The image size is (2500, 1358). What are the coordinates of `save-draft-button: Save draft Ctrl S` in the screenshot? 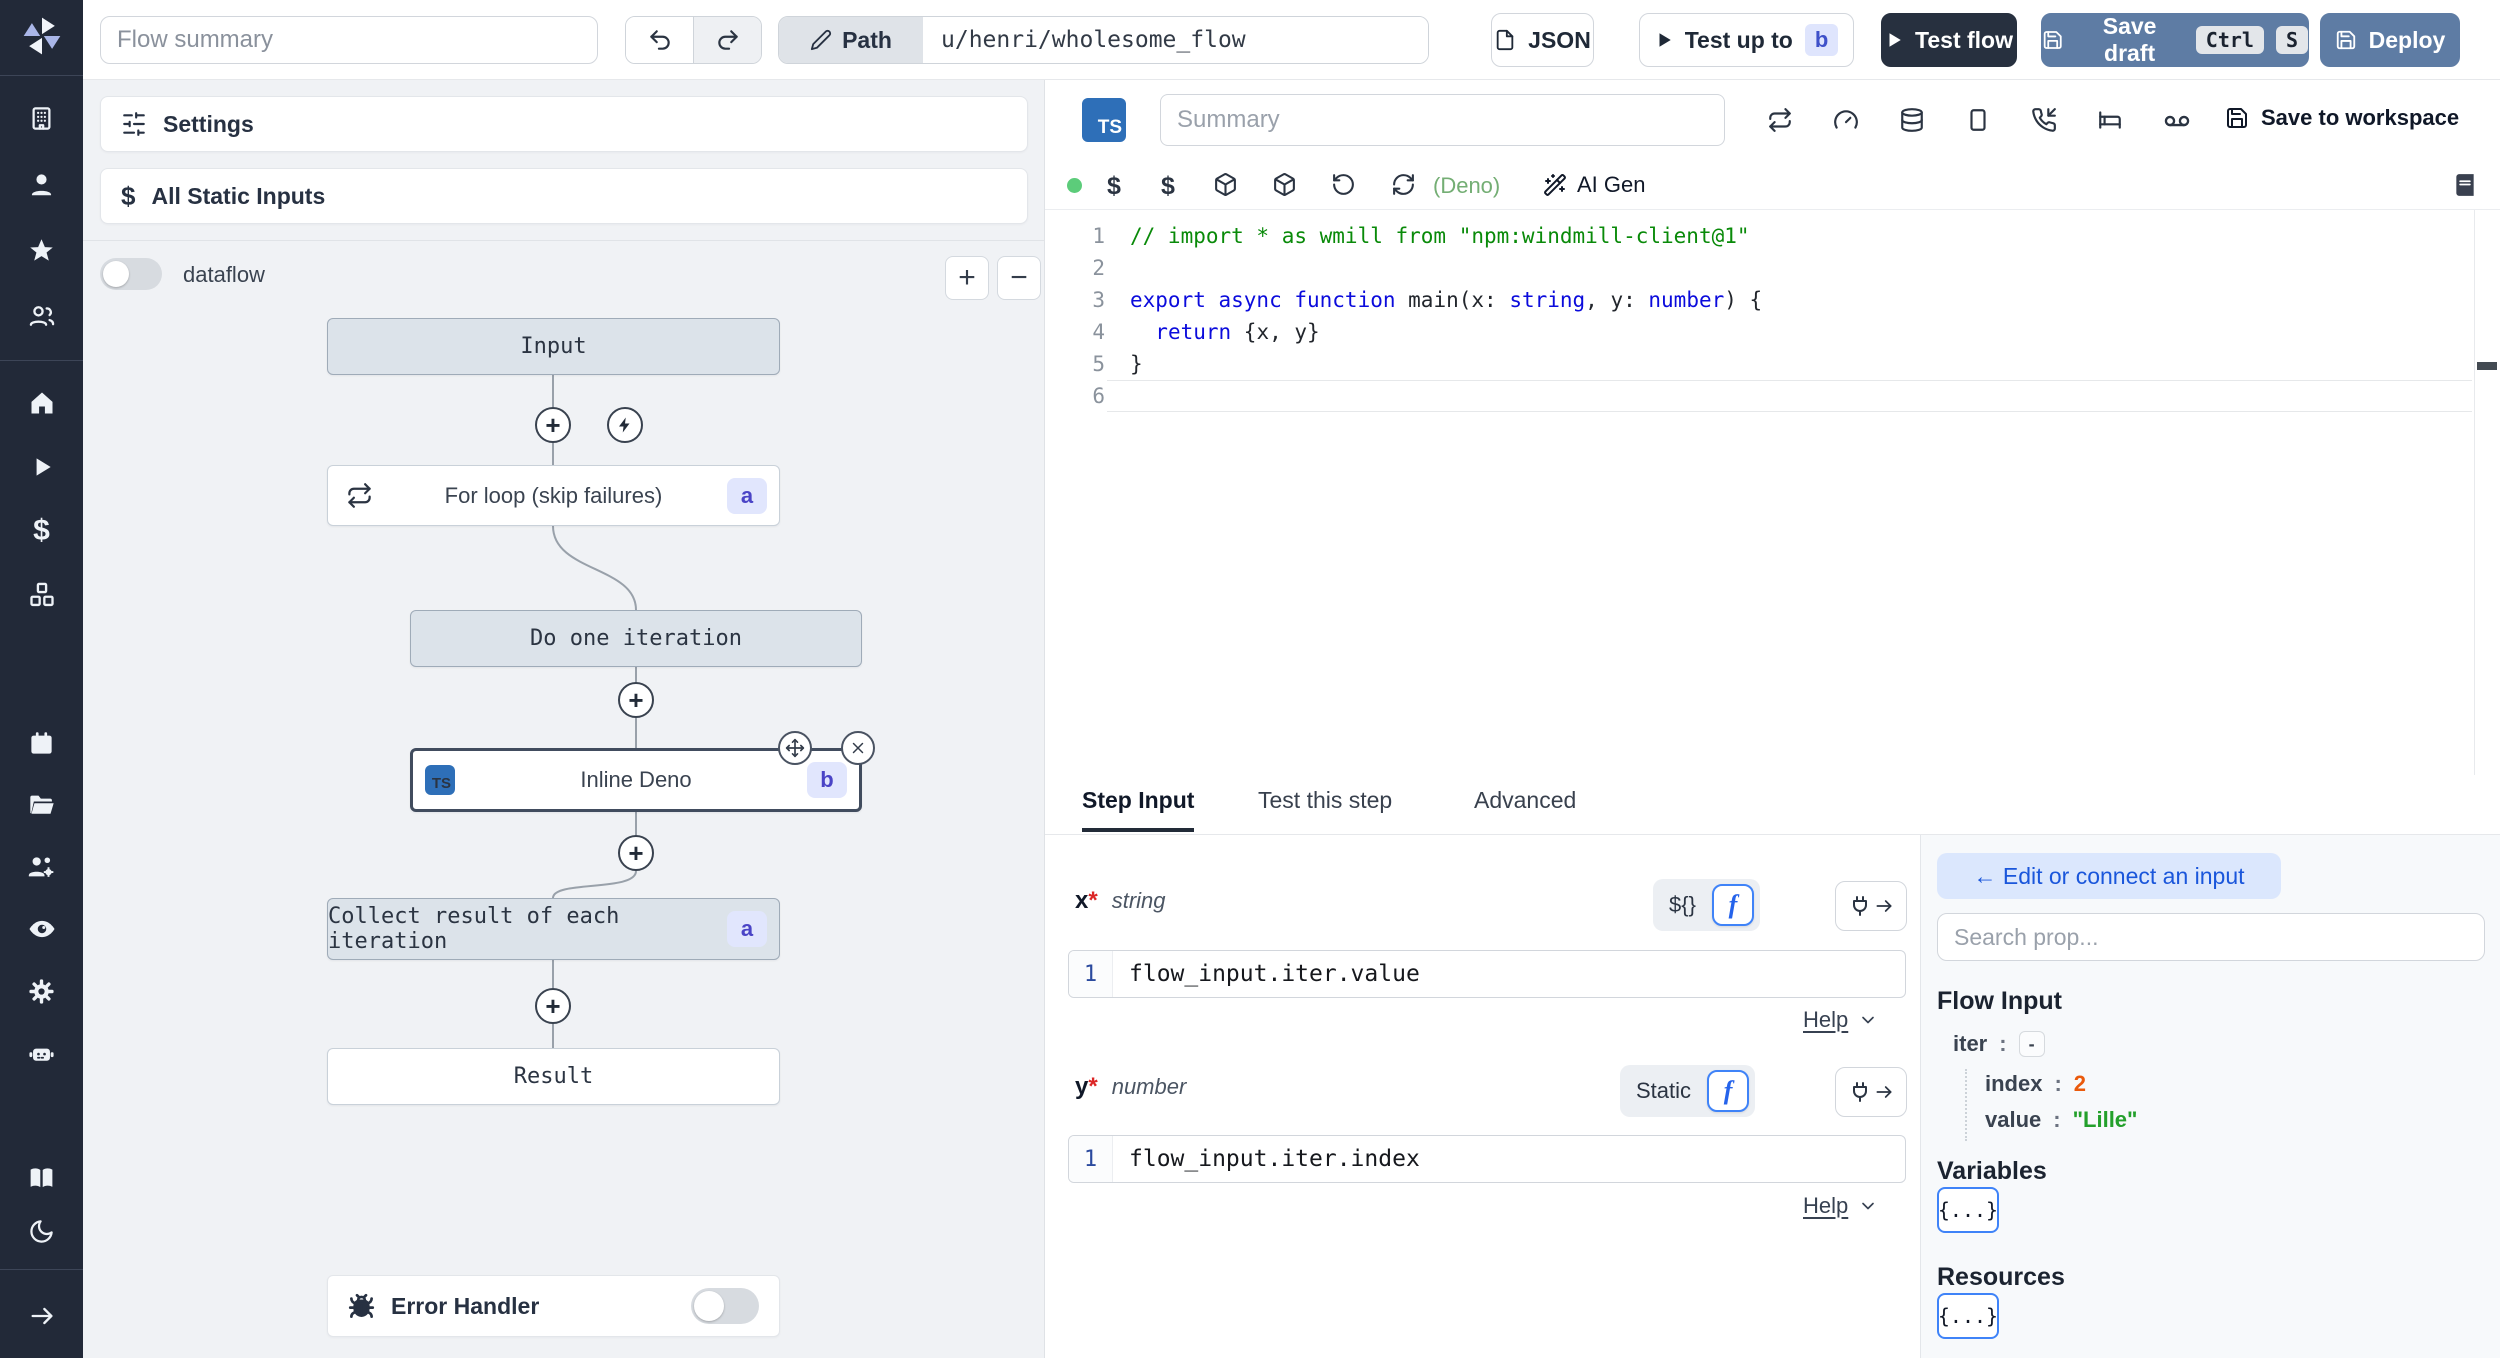 It's located at (2175, 40).